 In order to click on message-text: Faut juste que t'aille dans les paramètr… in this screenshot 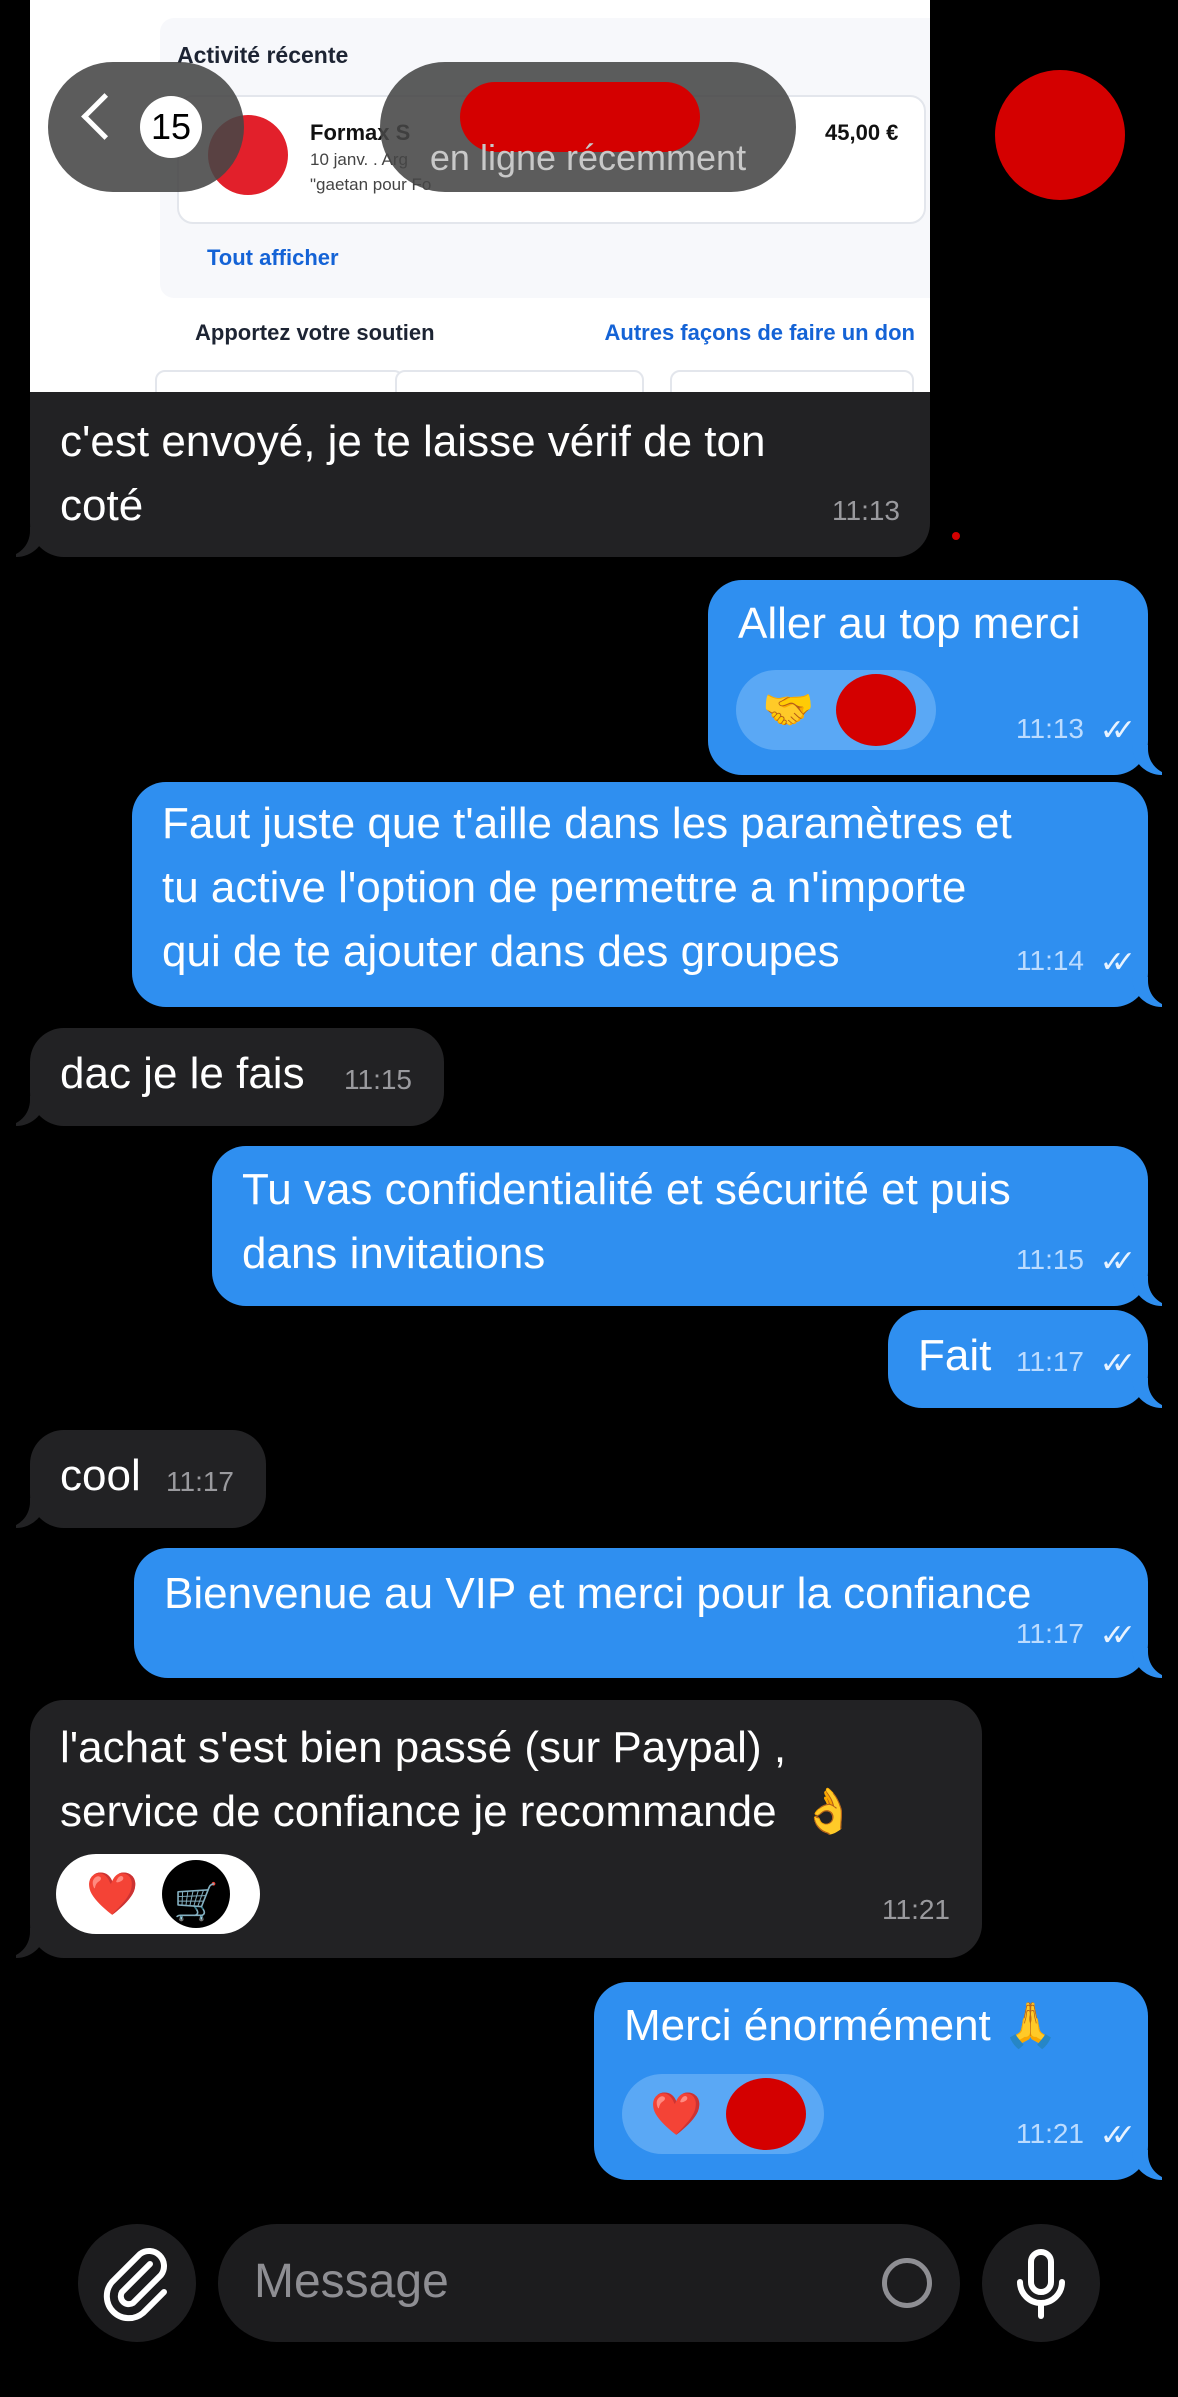, I will do `click(587, 887)`.